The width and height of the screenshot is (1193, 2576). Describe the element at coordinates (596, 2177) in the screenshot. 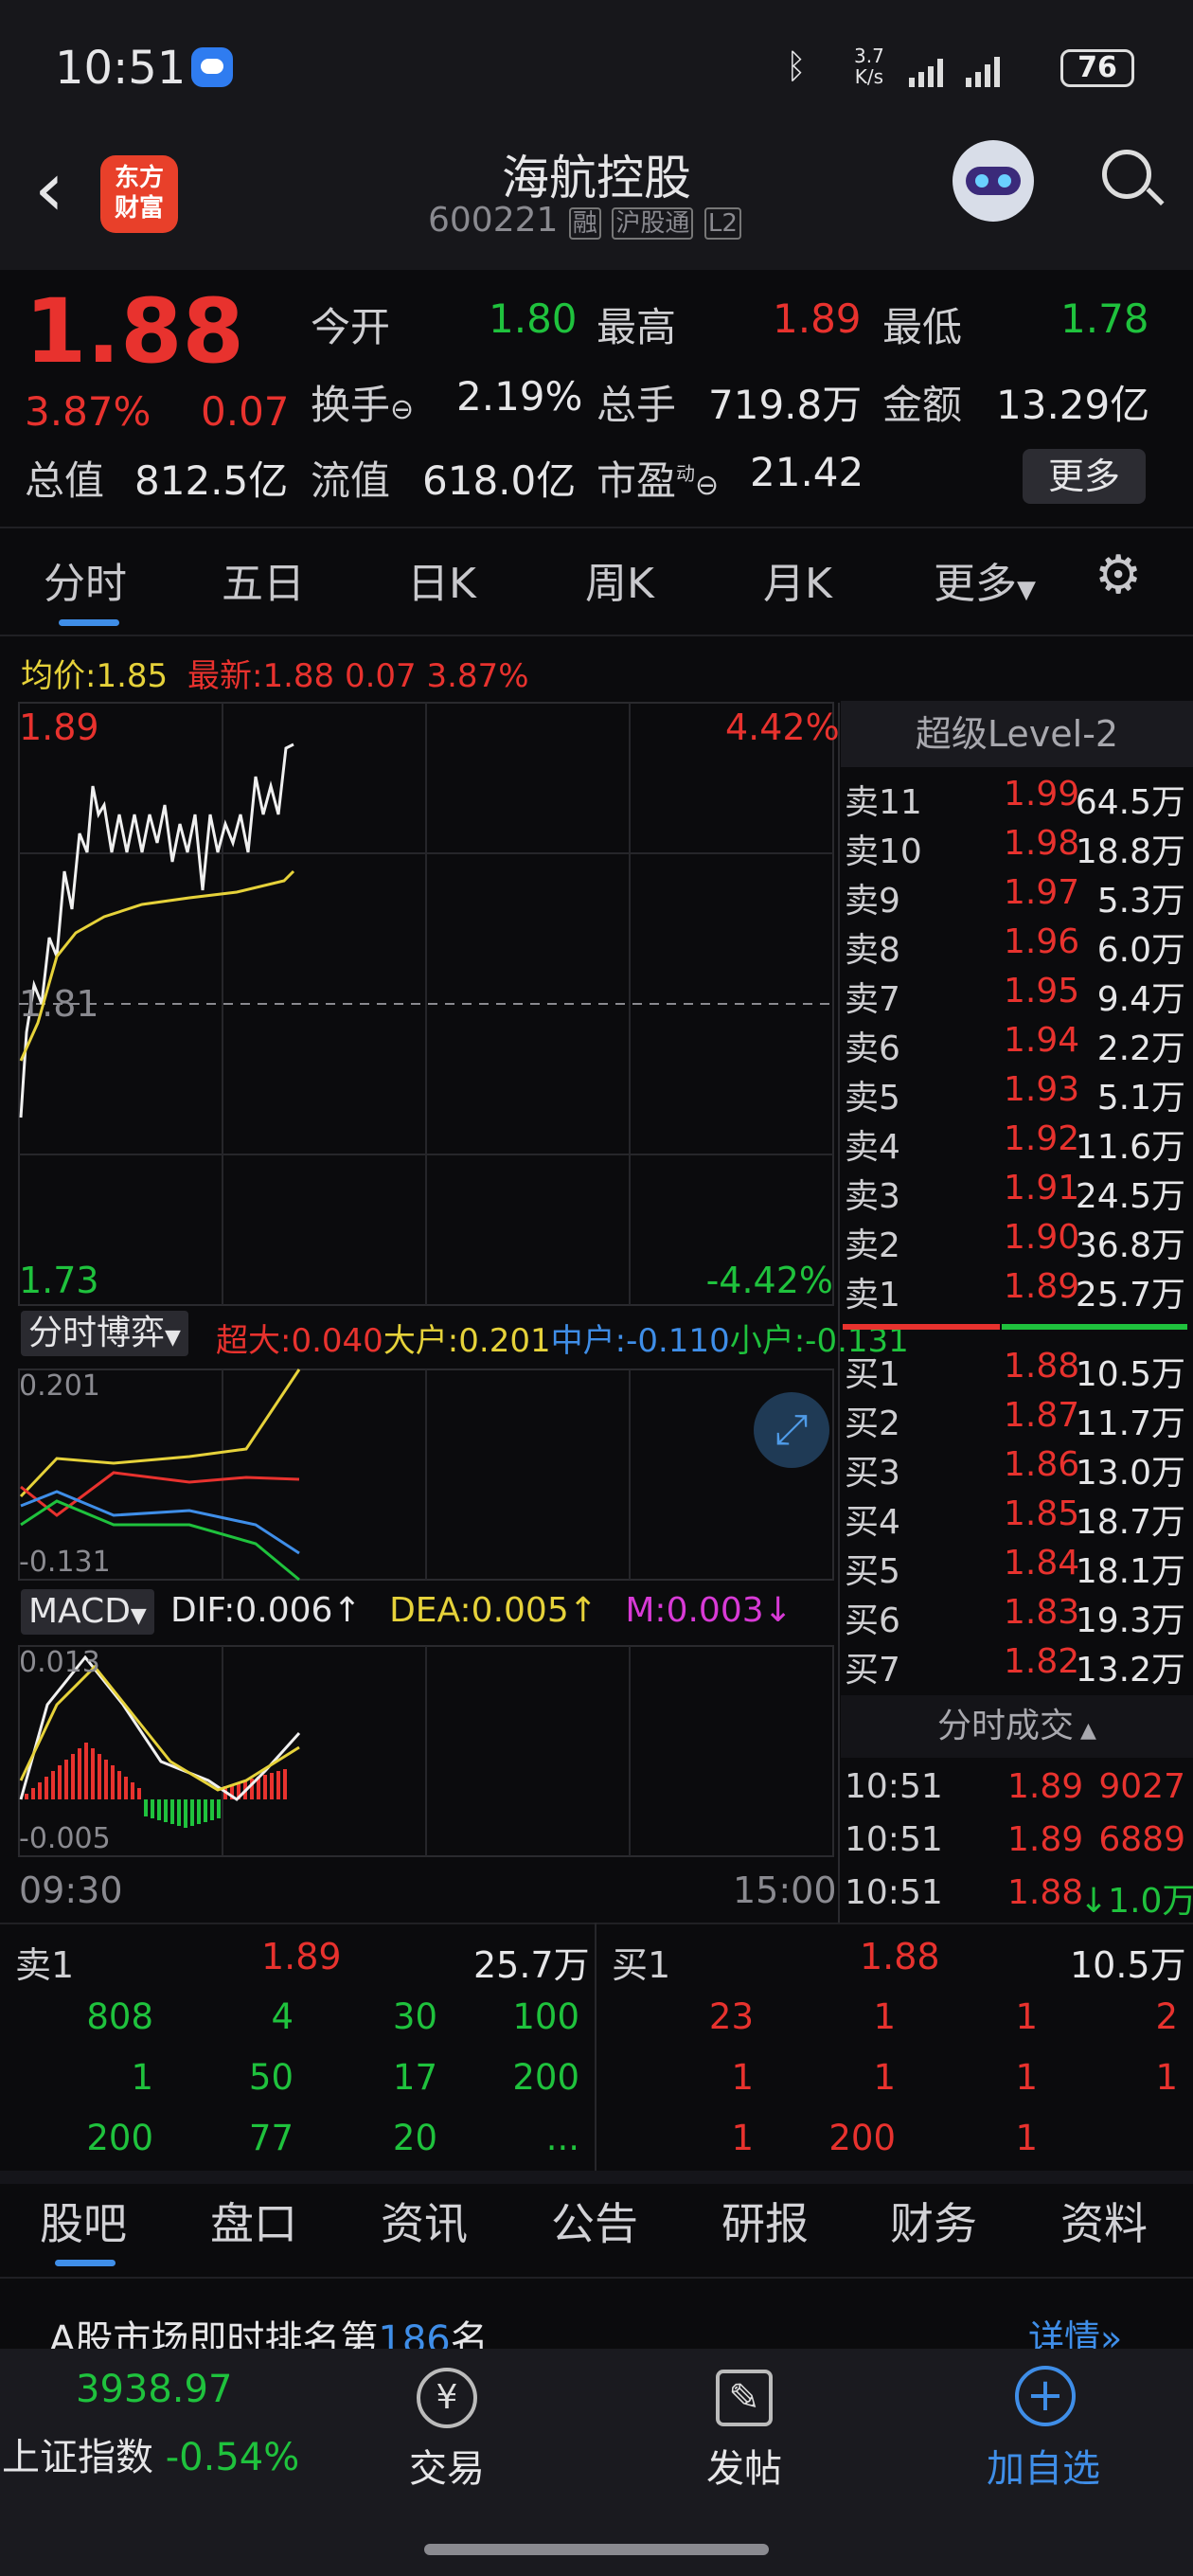

I see `section-gap` at that location.